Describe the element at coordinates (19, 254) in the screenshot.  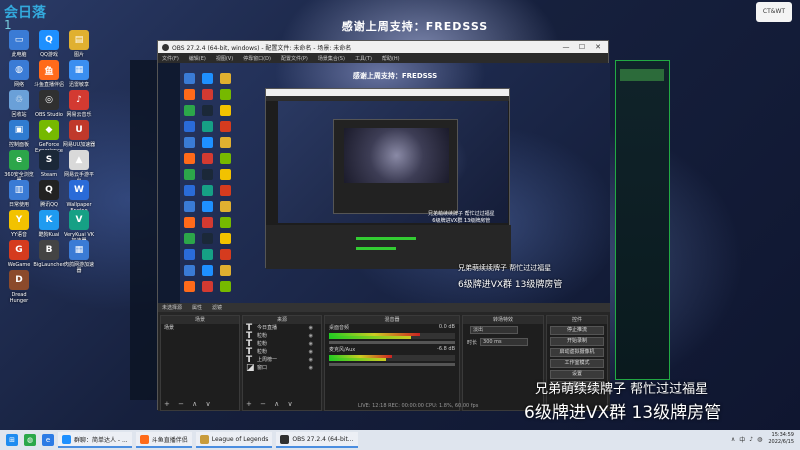
I see `desktop-icon: G WeGame` at that location.